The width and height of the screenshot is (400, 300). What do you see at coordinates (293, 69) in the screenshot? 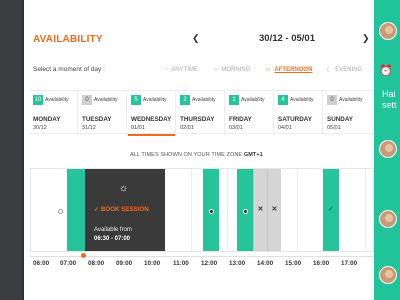
I see `moment-afternoon-label: AFTERNOON` at bounding box center [293, 69].